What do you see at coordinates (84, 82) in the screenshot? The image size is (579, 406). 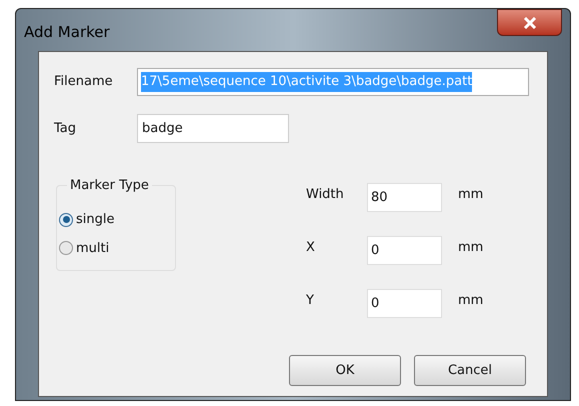 I see `field-label: Filename` at bounding box center [84, 82].